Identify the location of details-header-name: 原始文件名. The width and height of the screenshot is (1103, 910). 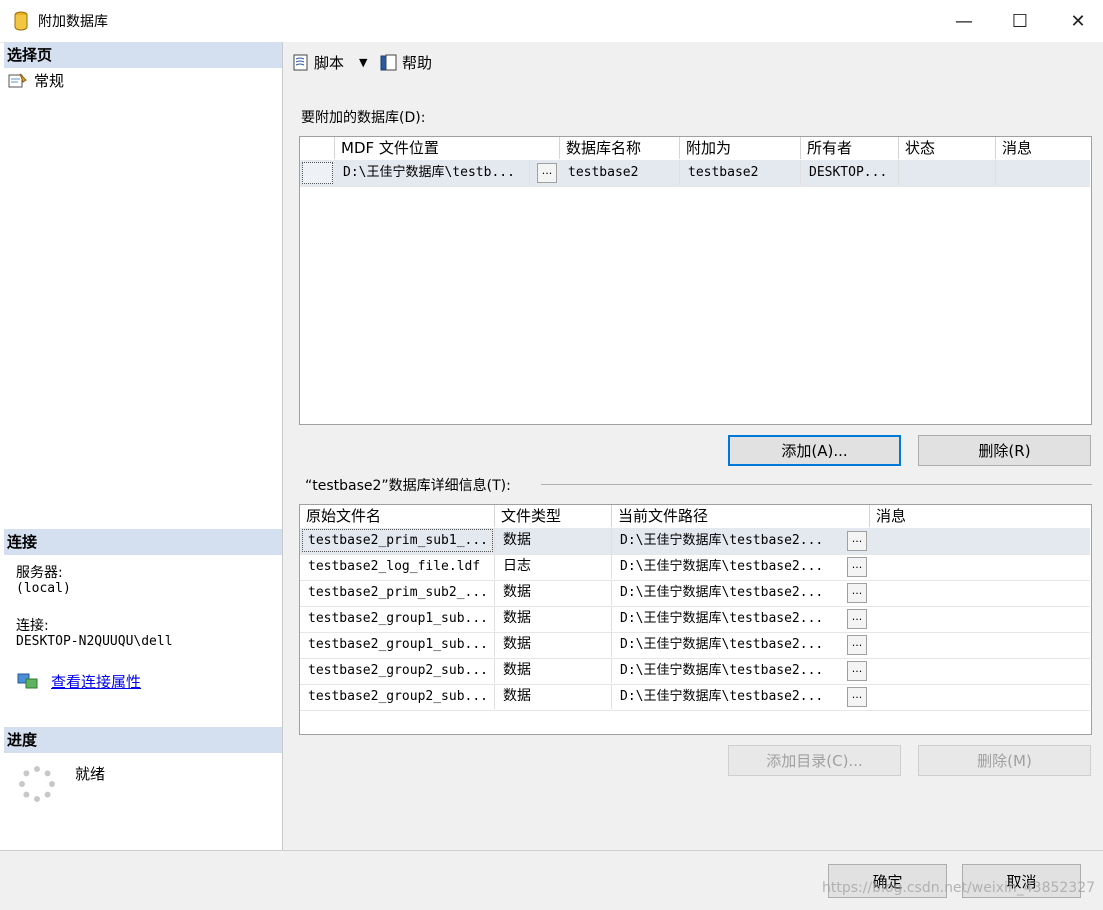
(397, 516).